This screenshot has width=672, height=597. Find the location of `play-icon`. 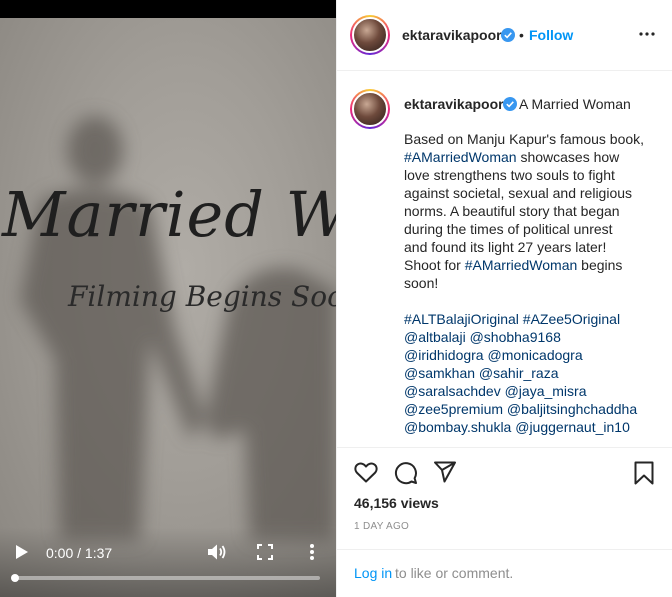

play-icon is located at coordinates (22, 552).